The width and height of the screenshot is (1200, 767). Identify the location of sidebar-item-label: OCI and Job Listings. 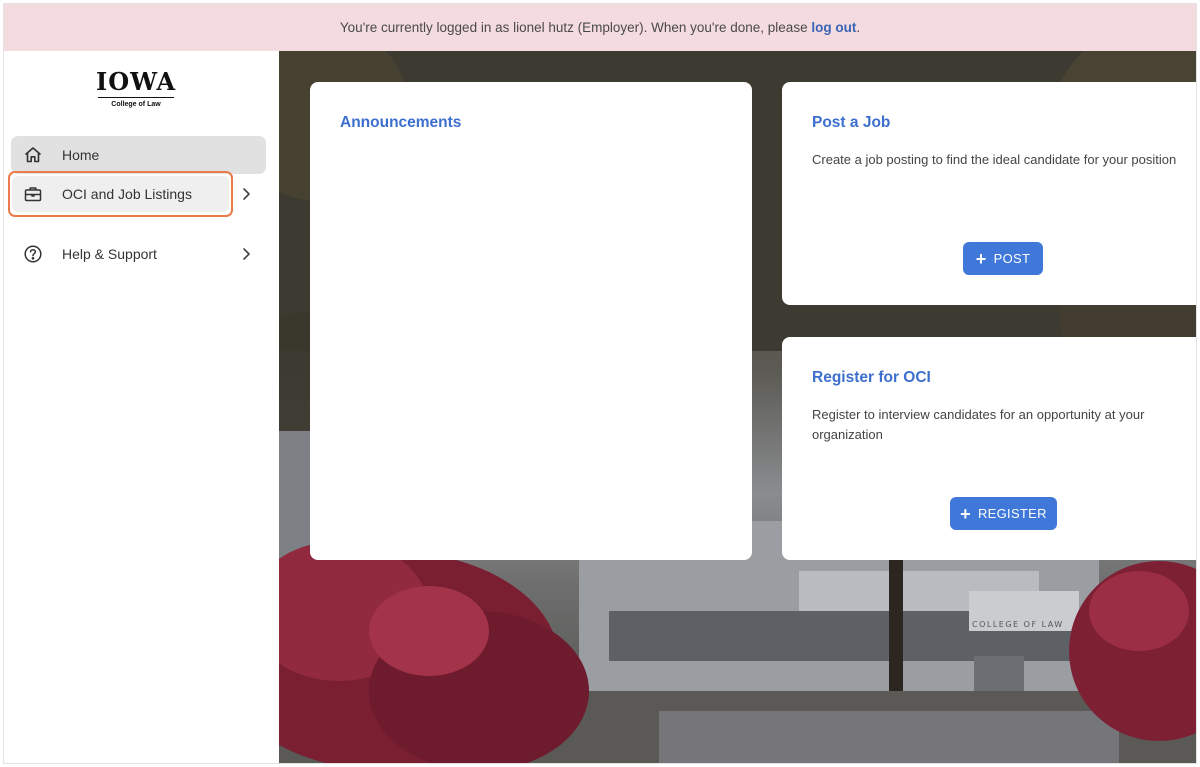
(127, 194).